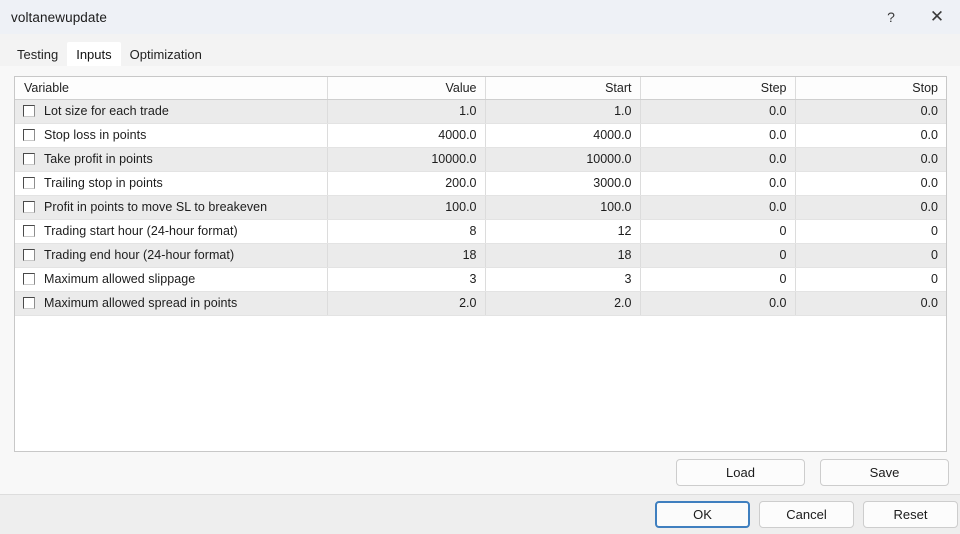 The height and width of the screenshot is (534, 960). I want to click on column-header-value: Value, so click(406, 88).